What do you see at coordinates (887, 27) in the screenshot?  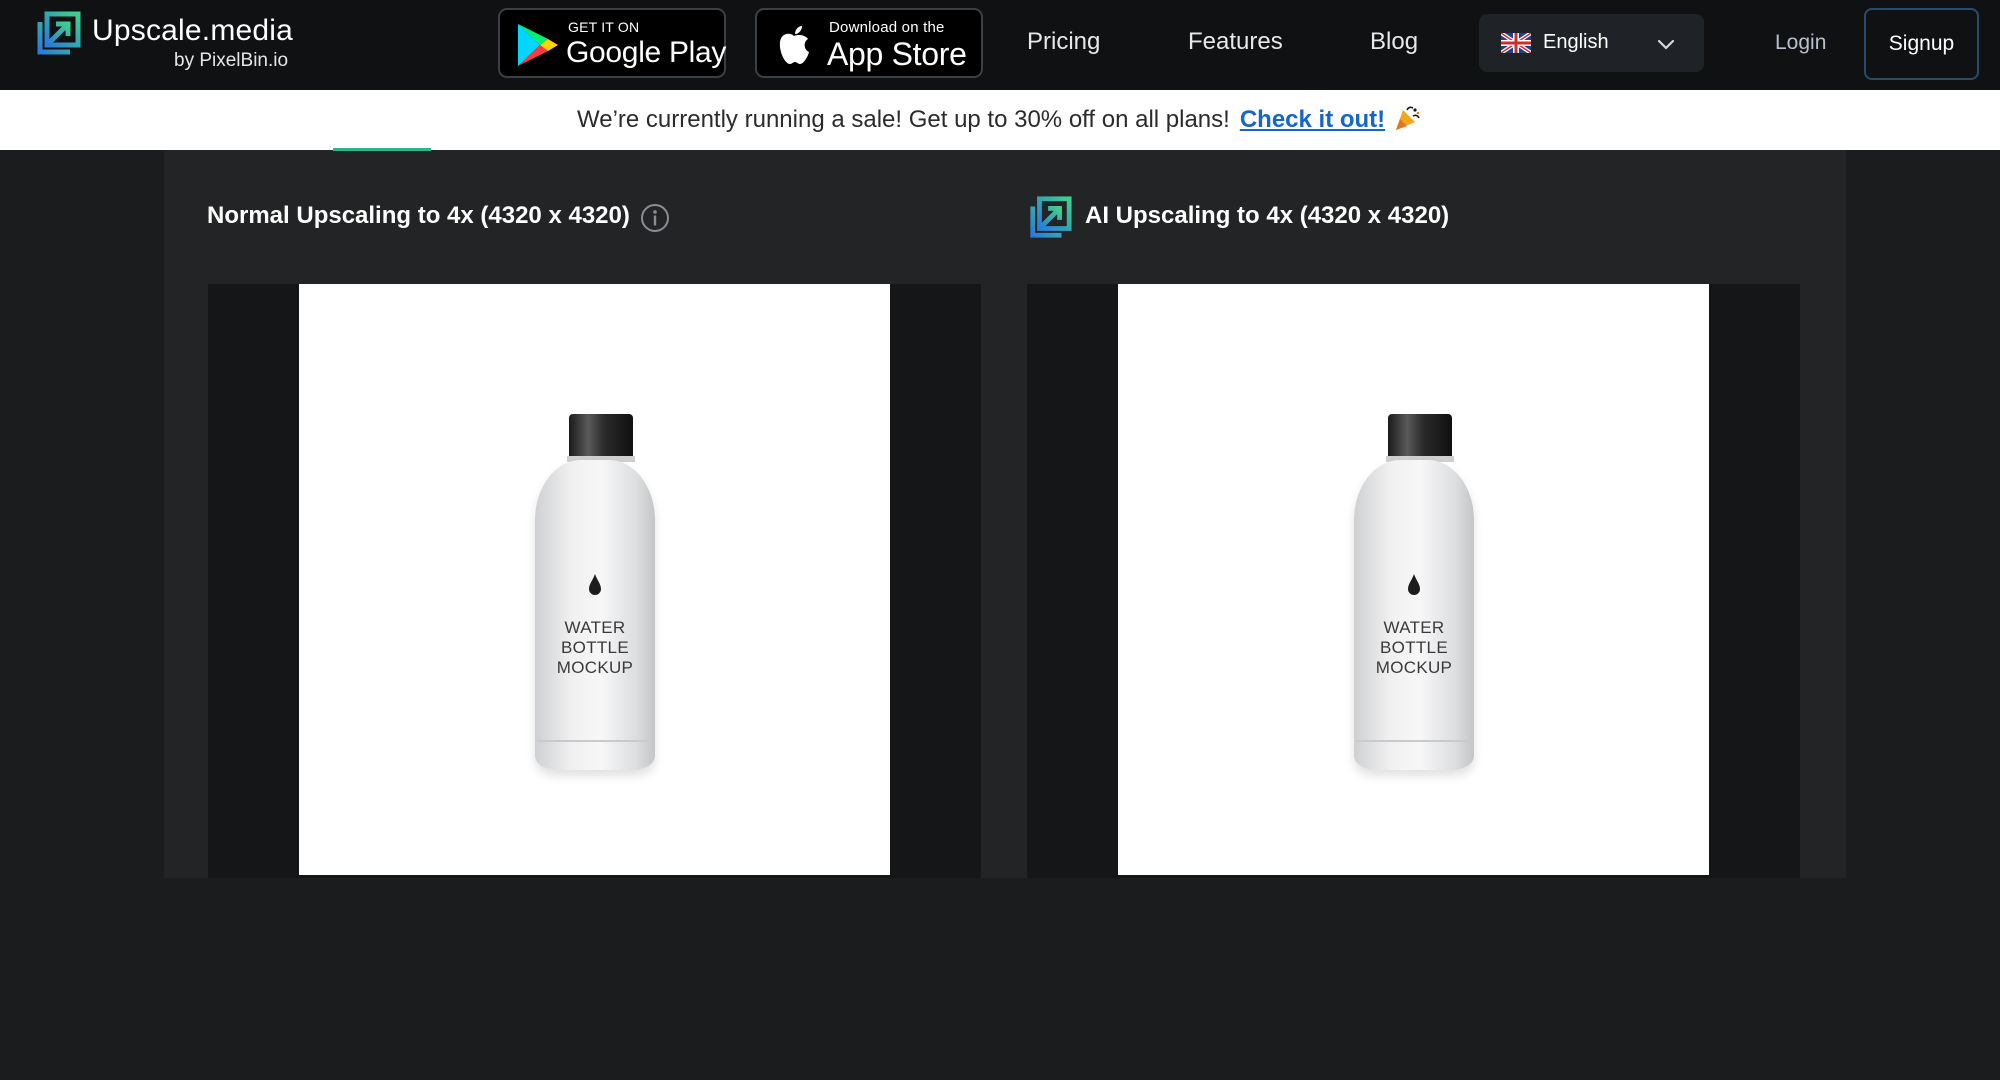 I see `app-store-small-label: Download on the` at bounding box center [887, 27].